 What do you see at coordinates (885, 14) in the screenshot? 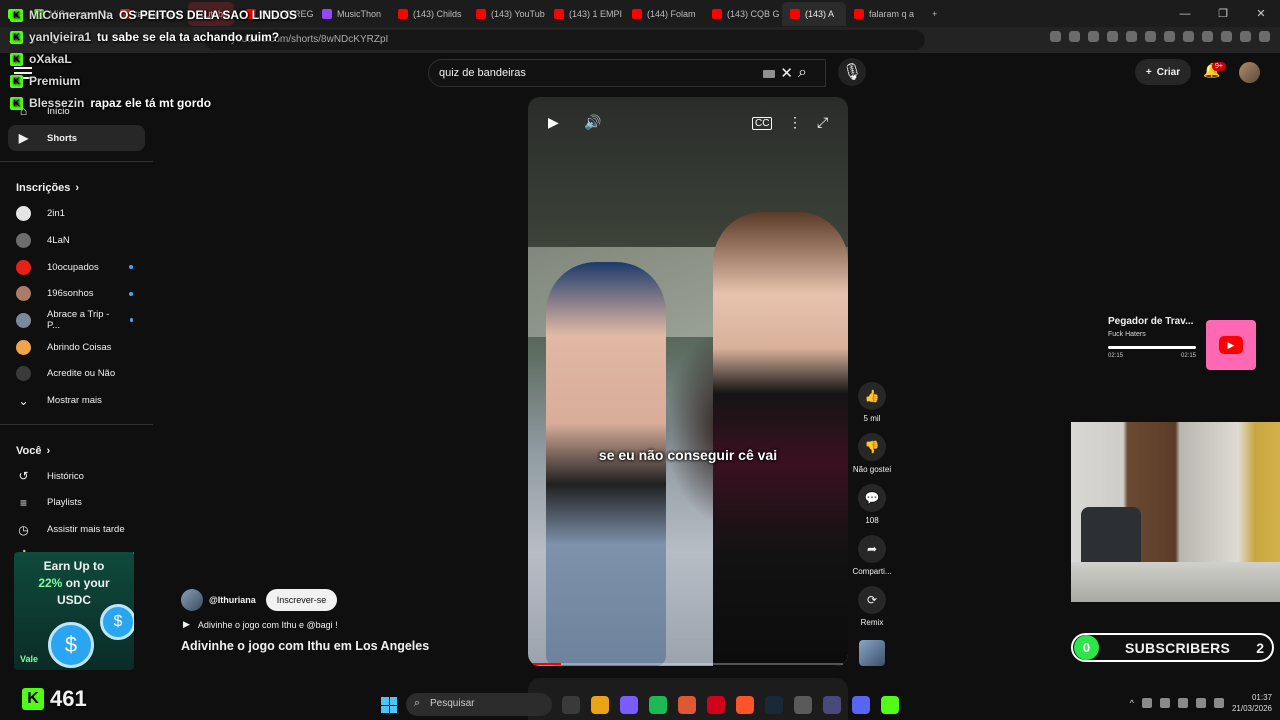
I see `browser-tab: falaram q a` at bounding box center [885, 14].